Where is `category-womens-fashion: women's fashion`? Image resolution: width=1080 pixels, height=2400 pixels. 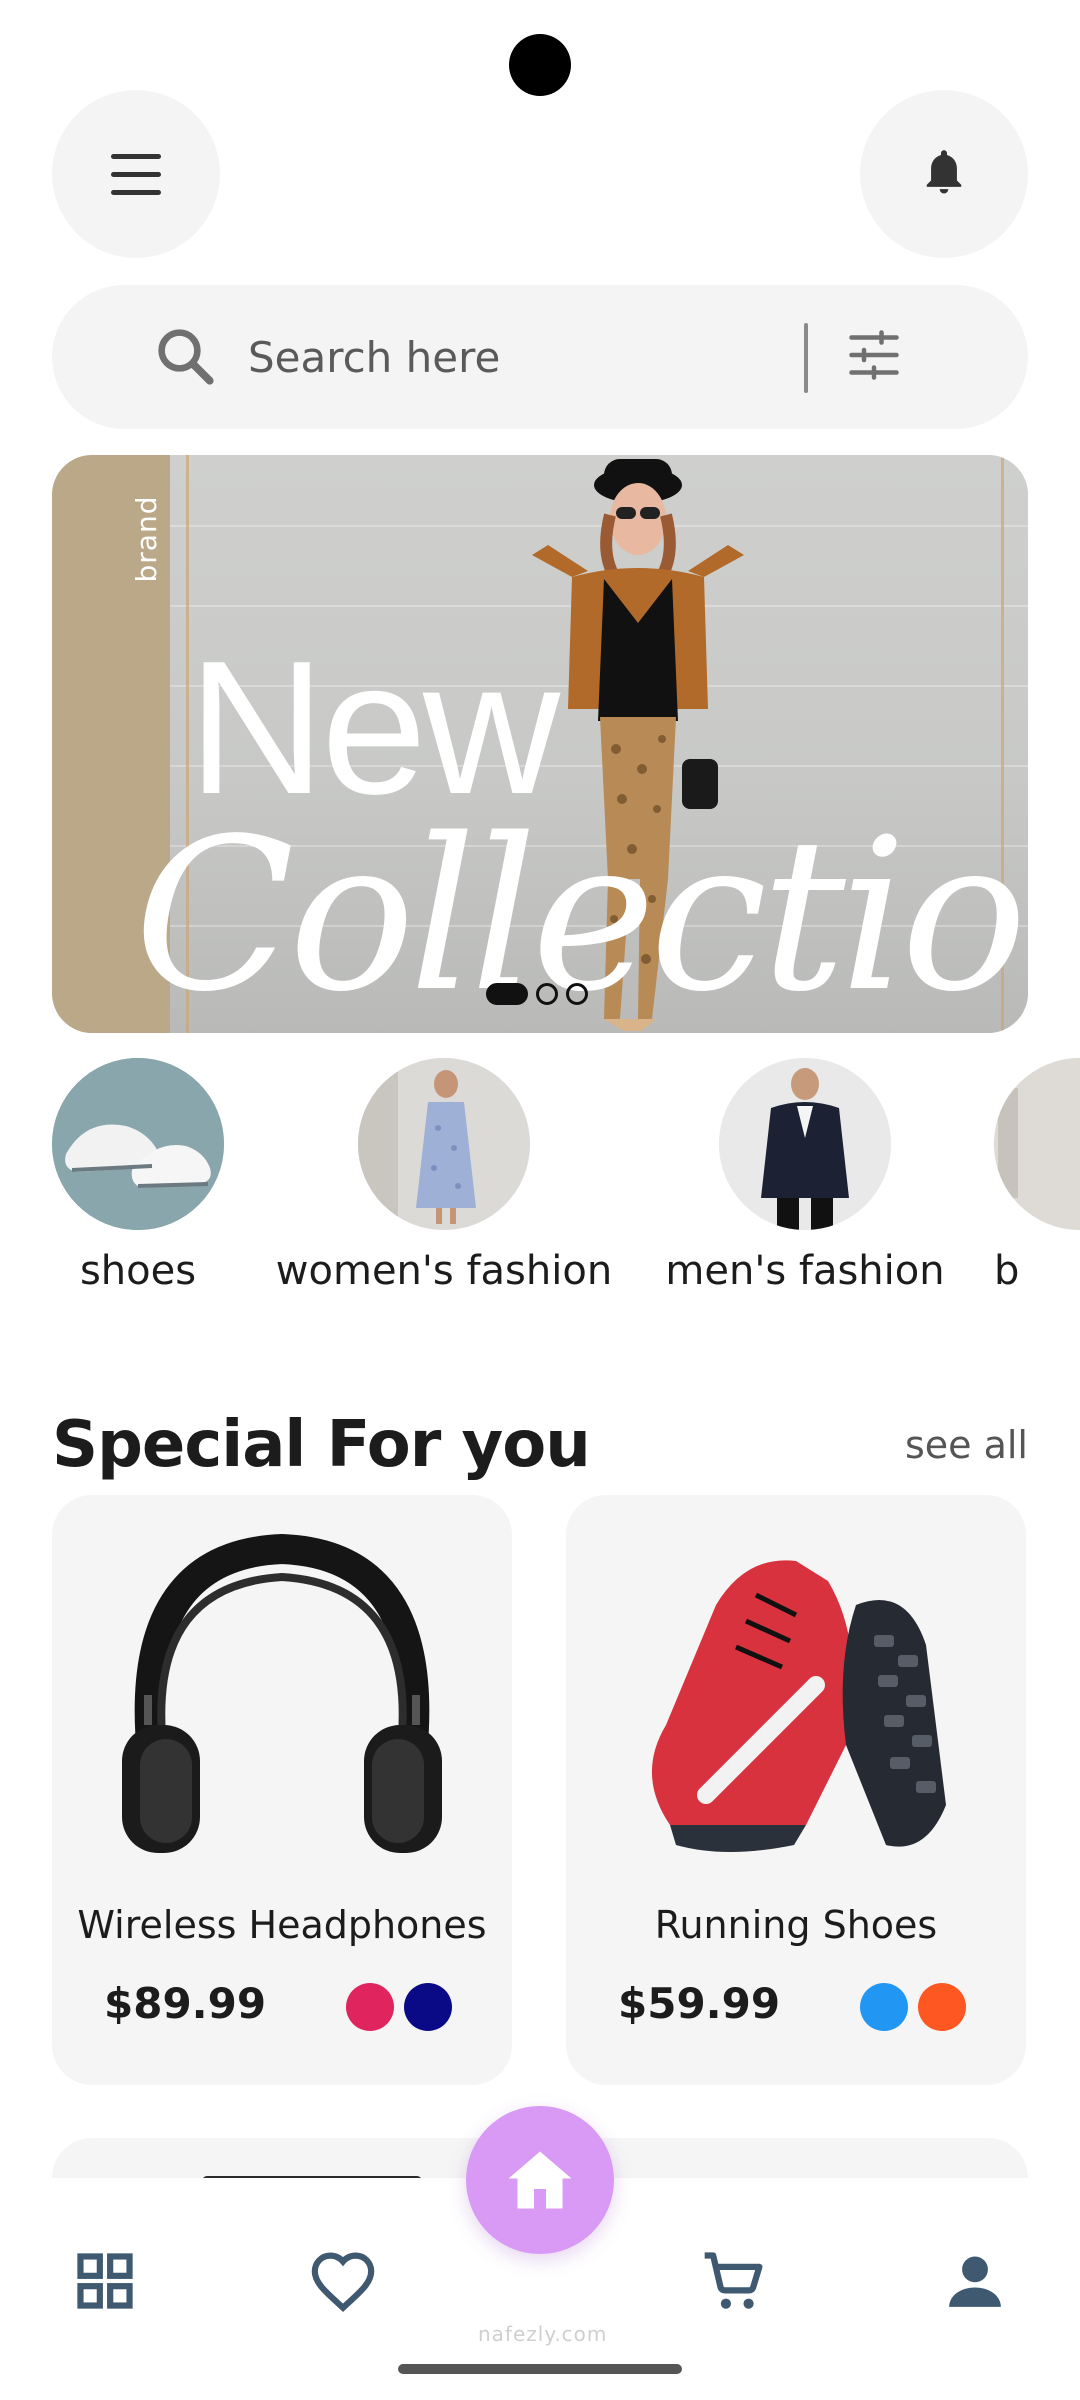
category-womens-fashion: women's fashion is located at coordinates (444, 1176).